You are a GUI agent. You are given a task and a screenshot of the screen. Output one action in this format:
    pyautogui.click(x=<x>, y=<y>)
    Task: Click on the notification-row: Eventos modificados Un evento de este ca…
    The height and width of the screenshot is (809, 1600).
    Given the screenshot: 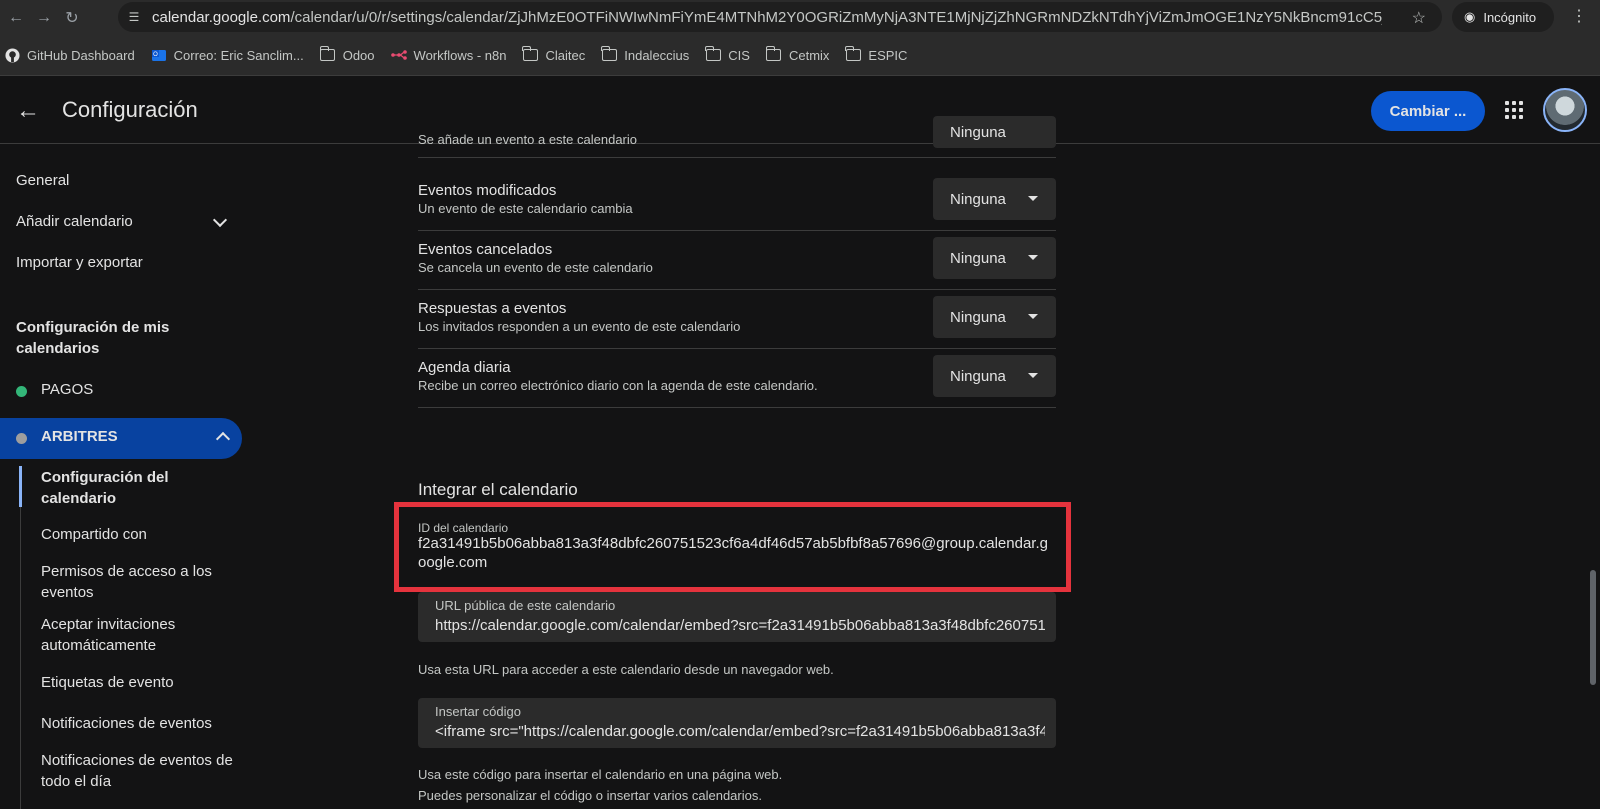 What is the action you would take?
    pyautogui.click(x=737, y=201)
    